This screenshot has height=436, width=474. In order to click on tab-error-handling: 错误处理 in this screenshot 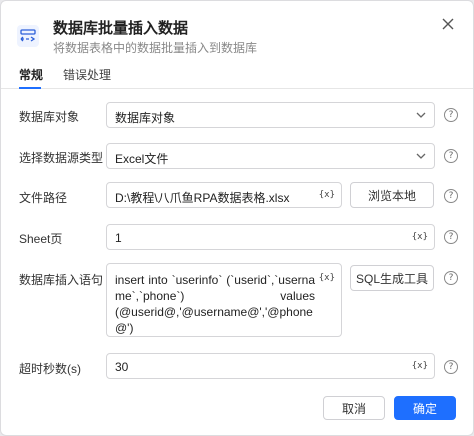, I will do `click(87, 74)`.